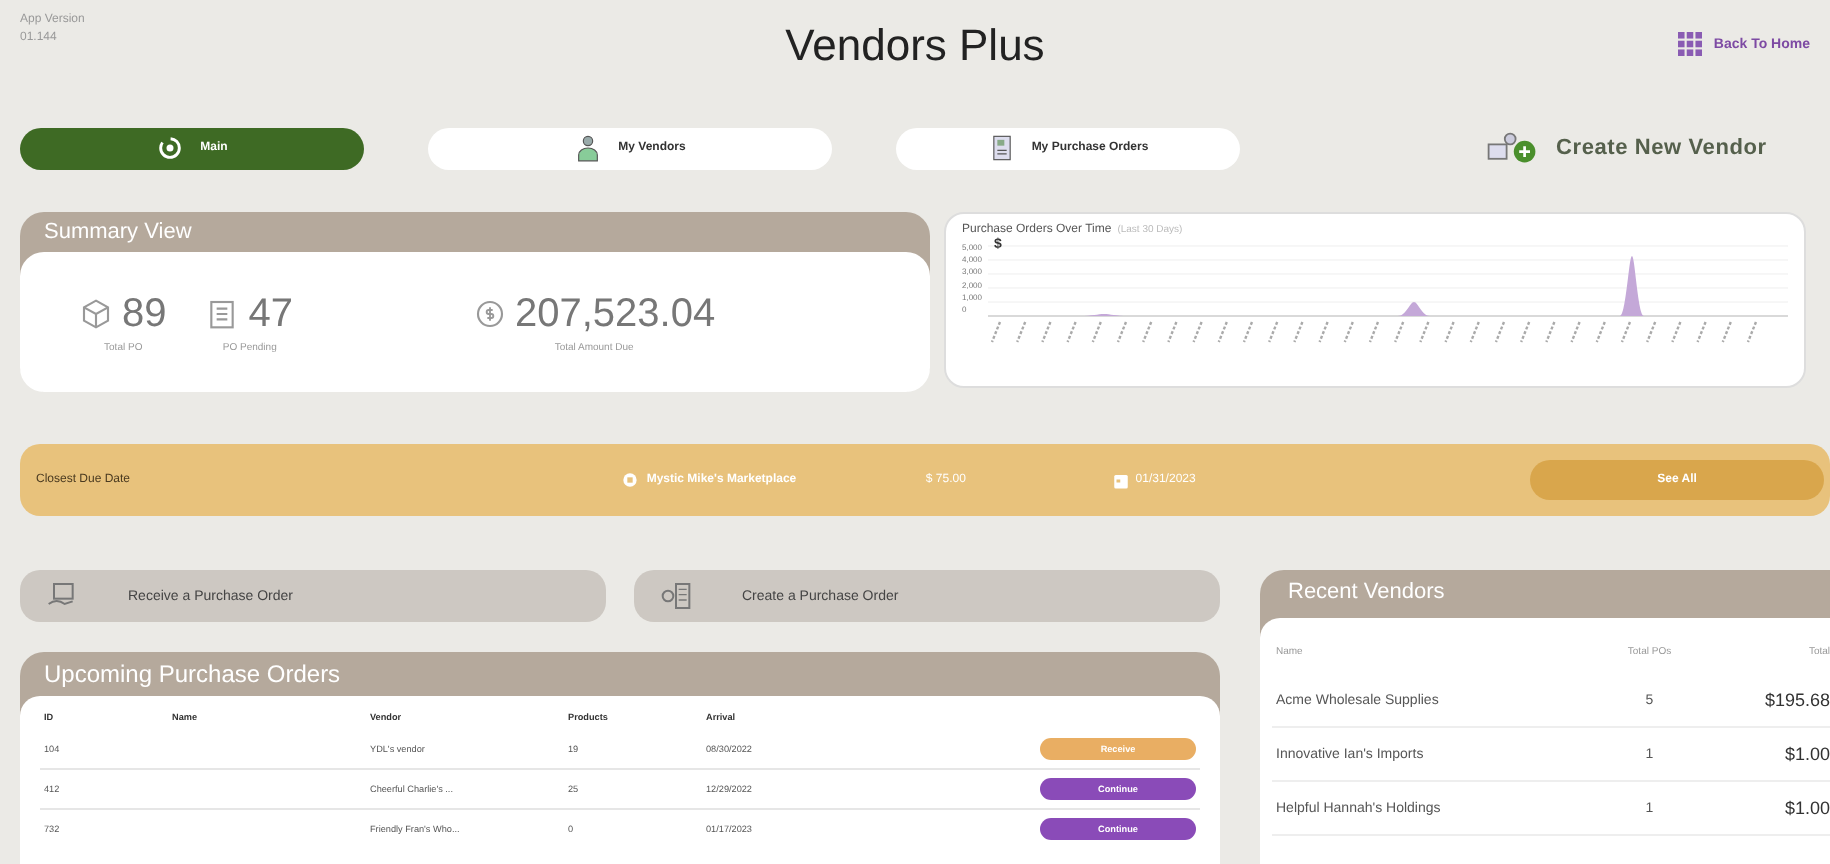  What do you see at coordinates (1512, 148) in the screenshot?
I see `vendor-add-icon` at bounding box center [1512, 148].